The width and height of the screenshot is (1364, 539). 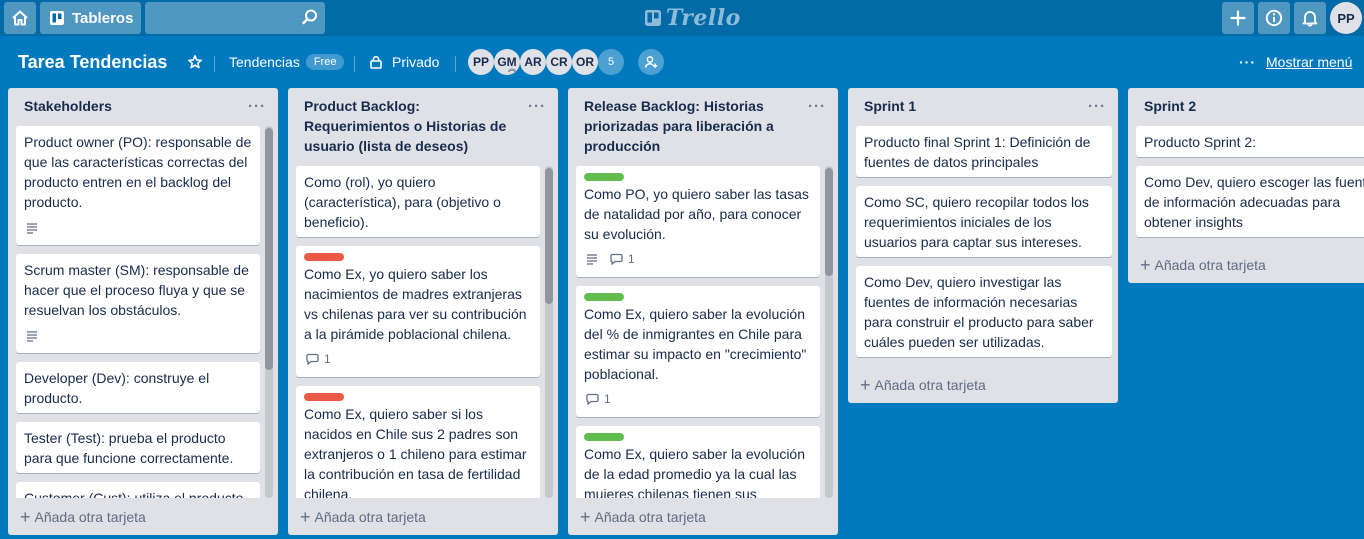 I want to click on team-button: Tendencias Free, so click(x=287, y=62).